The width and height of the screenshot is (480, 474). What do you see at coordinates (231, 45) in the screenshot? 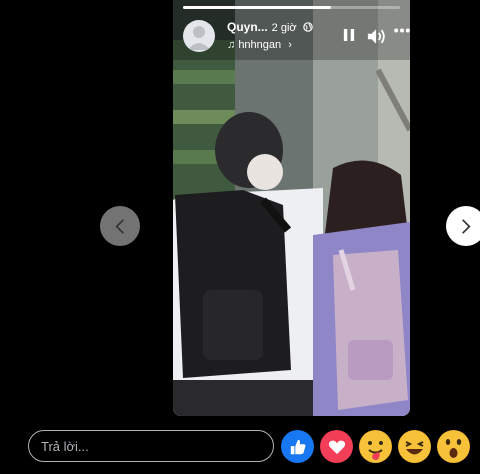
I see `music-note-icon: ♫` at bounding box center [231, 45].